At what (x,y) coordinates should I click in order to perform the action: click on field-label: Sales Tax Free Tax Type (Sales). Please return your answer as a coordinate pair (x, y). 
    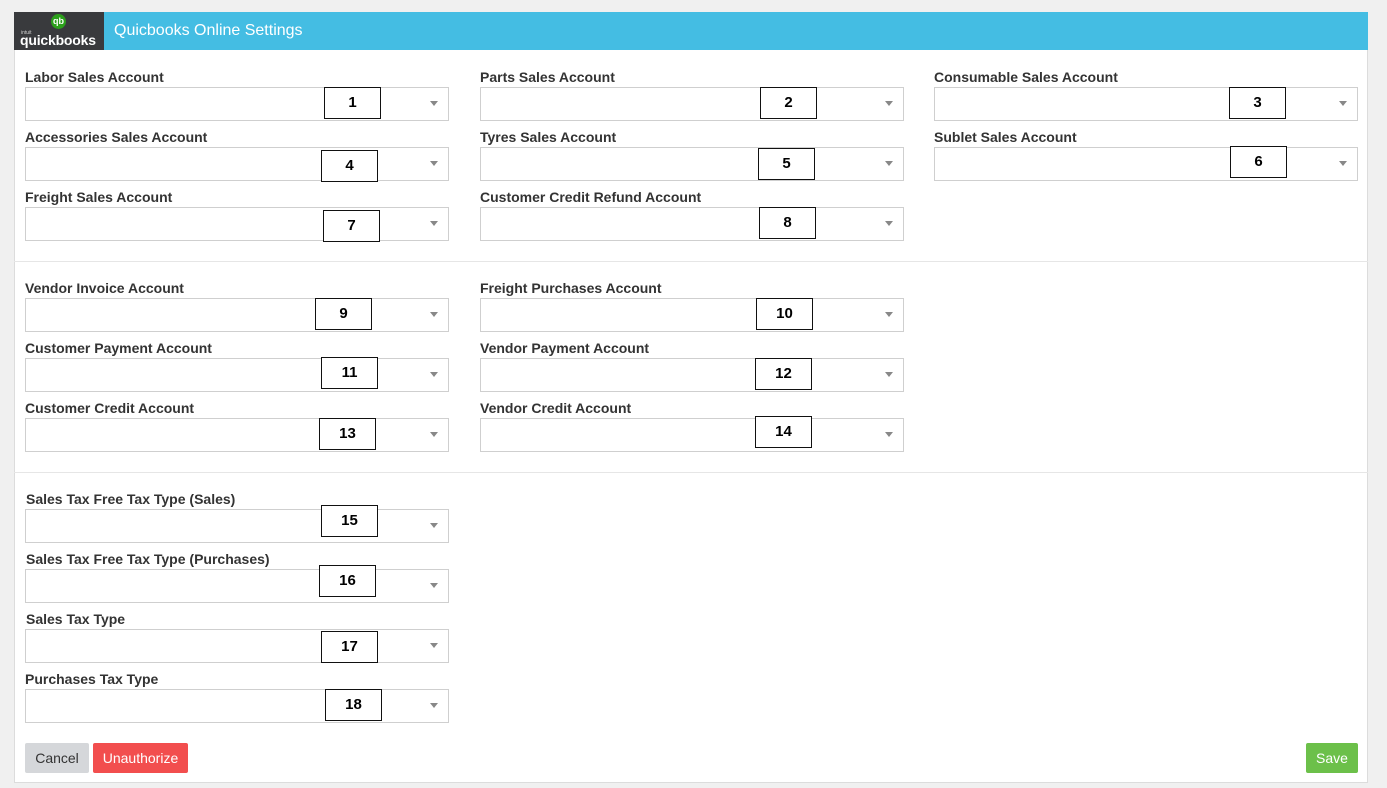
    Looking at the image, I should click on (131, 499).